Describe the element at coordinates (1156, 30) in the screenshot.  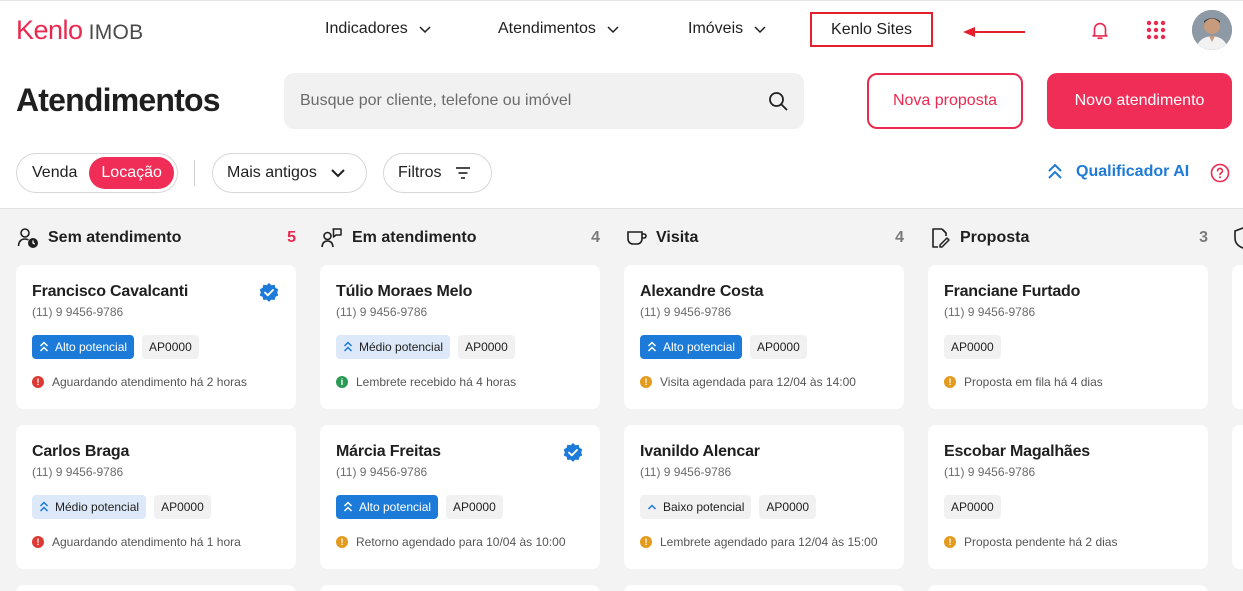
I see `apps-grid-icon` at that location.